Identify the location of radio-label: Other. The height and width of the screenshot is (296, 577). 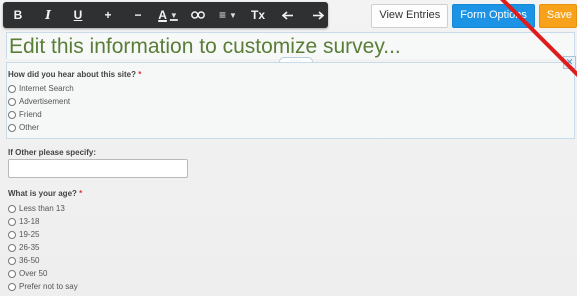
(29, 127).